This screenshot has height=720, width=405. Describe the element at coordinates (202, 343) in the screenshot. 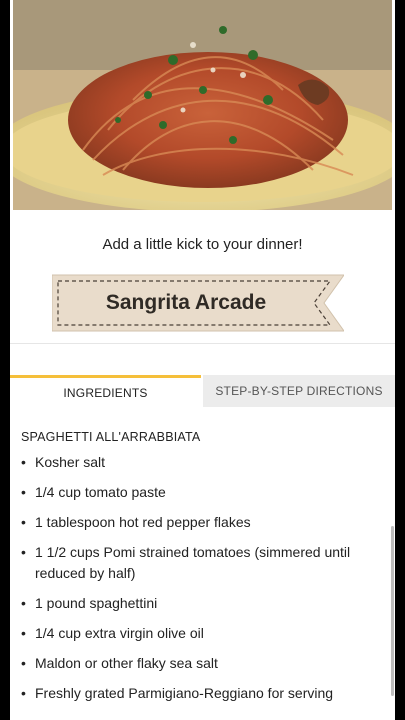

I see `section-divider` at that location.